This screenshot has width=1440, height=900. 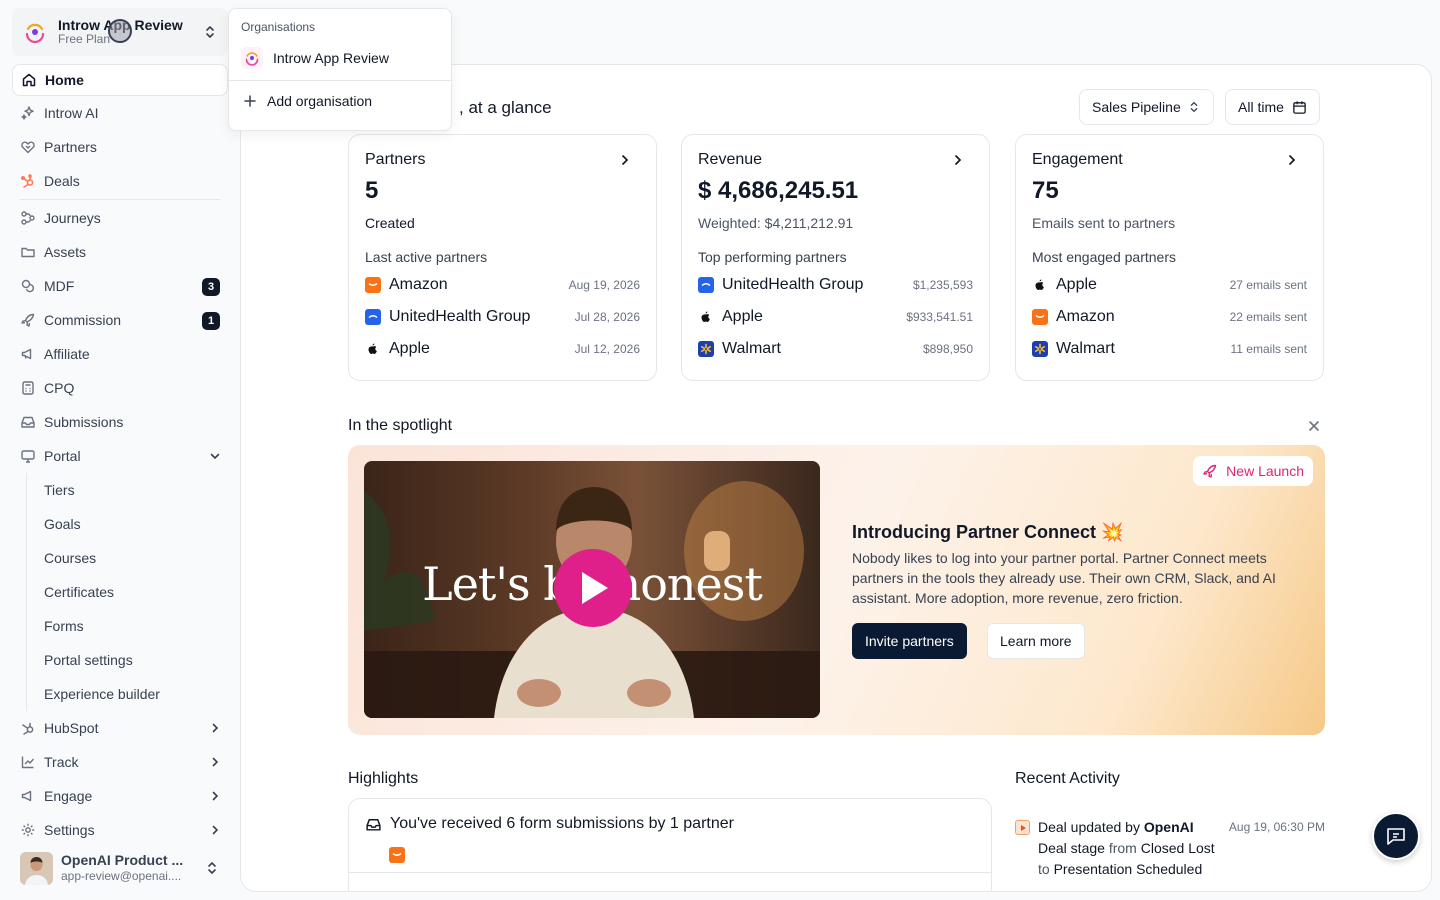 I want to click on card-subtitle: Weighted: $4,211,212.91, so click(x=776, y=223).